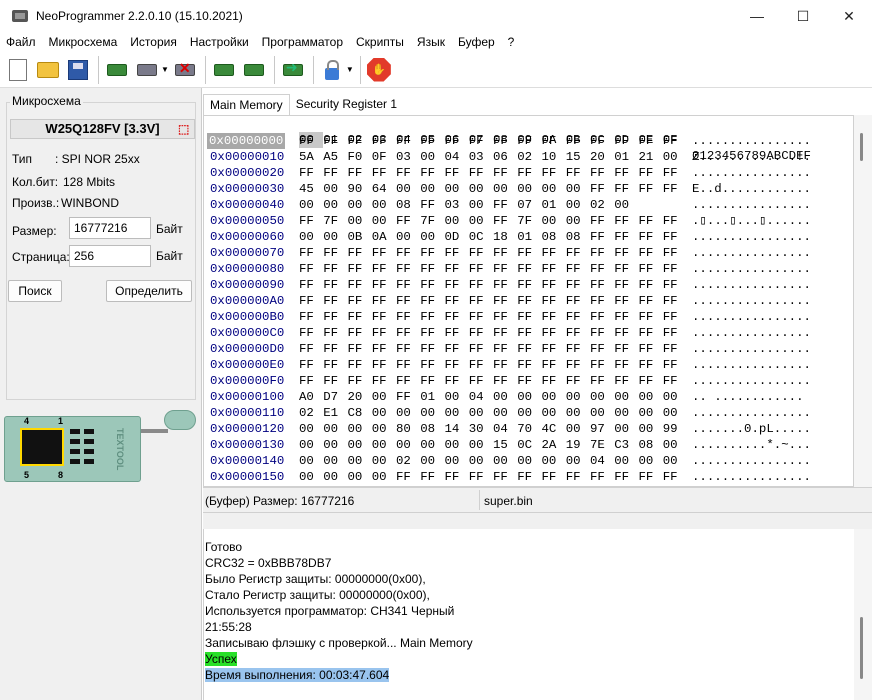  What do you see at coordinates (35, 291) in the screenshot?
I see `search-button: Поиск` at bounding box center [35, 291].